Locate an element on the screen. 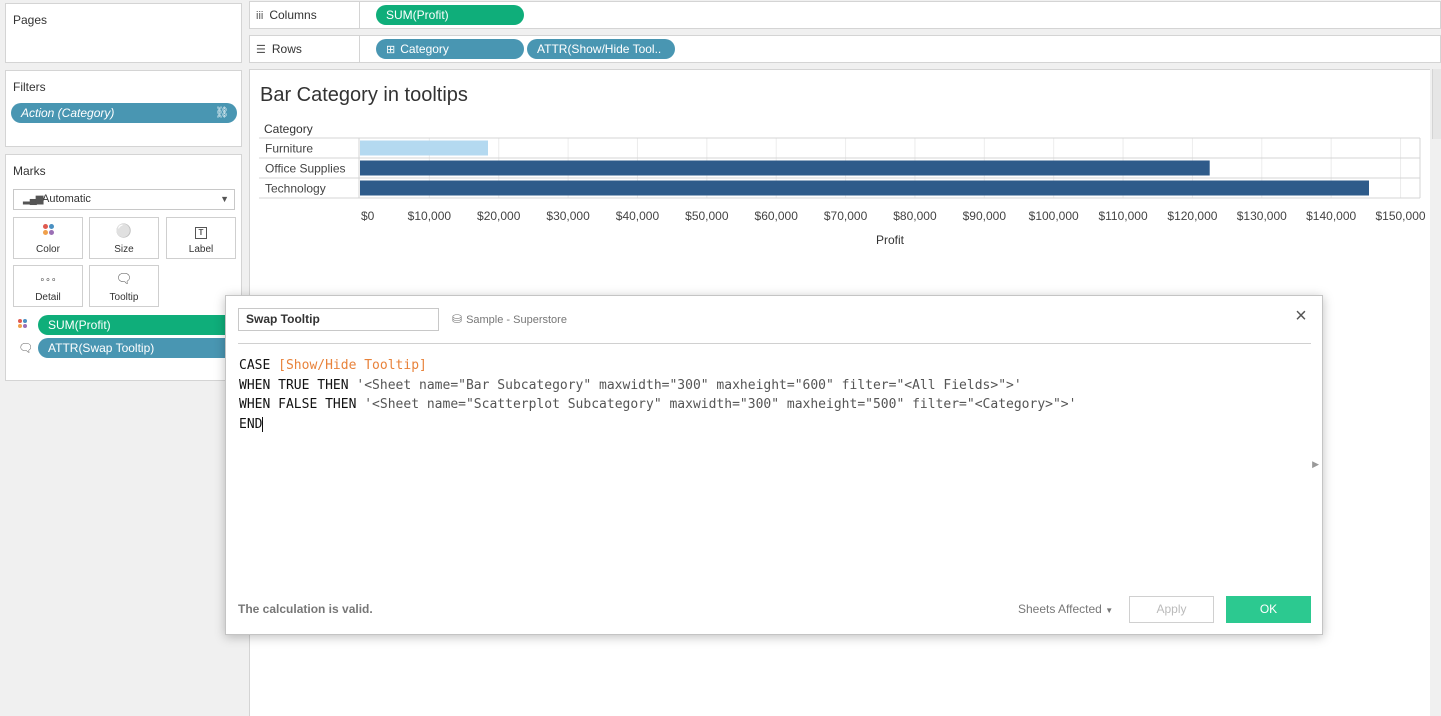 The width and height of the screenshot is (1441, 716). code-keyword: WHEN TRUE THEN is located at coordinates (298, 385).